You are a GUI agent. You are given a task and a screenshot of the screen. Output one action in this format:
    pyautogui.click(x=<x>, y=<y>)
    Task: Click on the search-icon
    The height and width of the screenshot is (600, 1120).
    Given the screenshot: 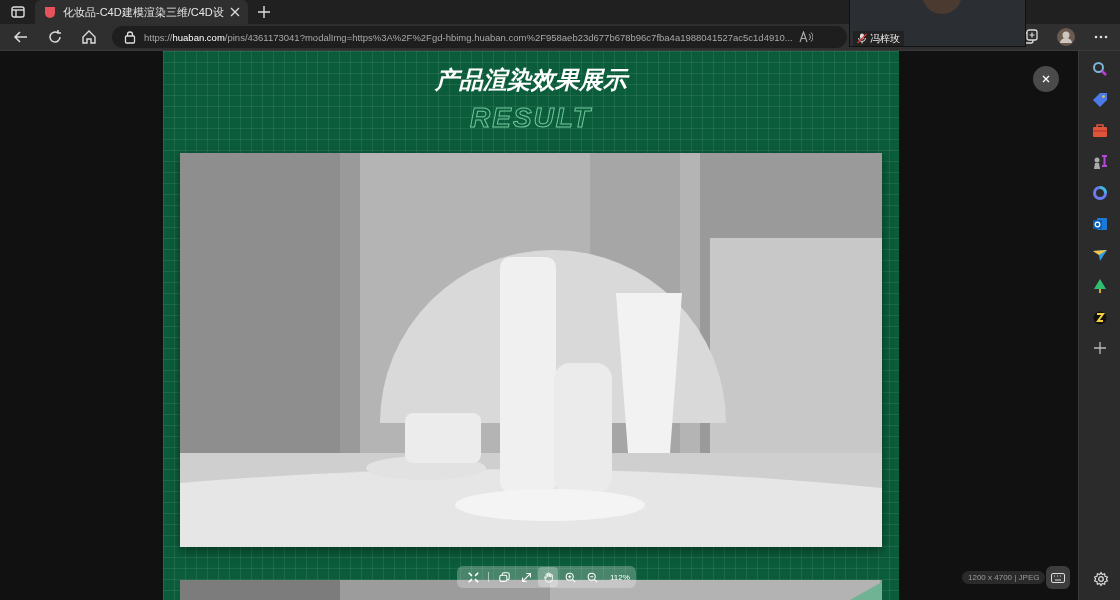 What is the action you would take?
    pyautogui.click(x=1099, y=69)
    